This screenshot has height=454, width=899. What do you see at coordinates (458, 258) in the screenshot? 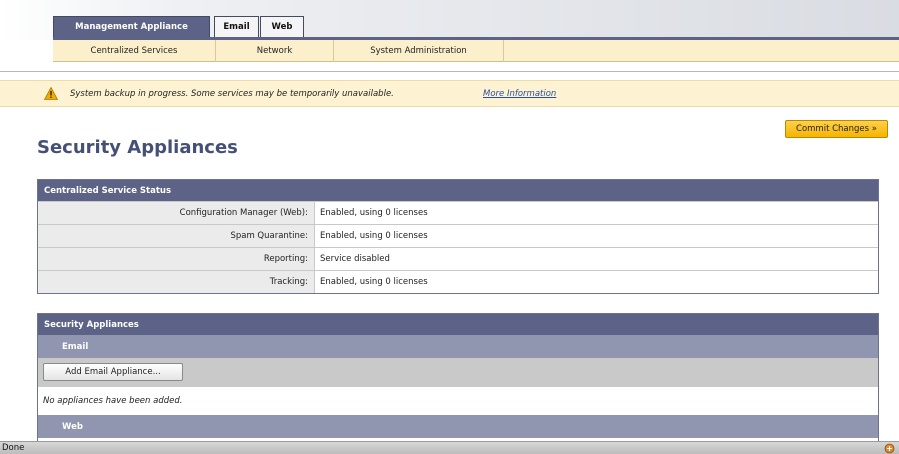
I see `table-row: Reporting: Service disabled` at bounding box center [458, 258].